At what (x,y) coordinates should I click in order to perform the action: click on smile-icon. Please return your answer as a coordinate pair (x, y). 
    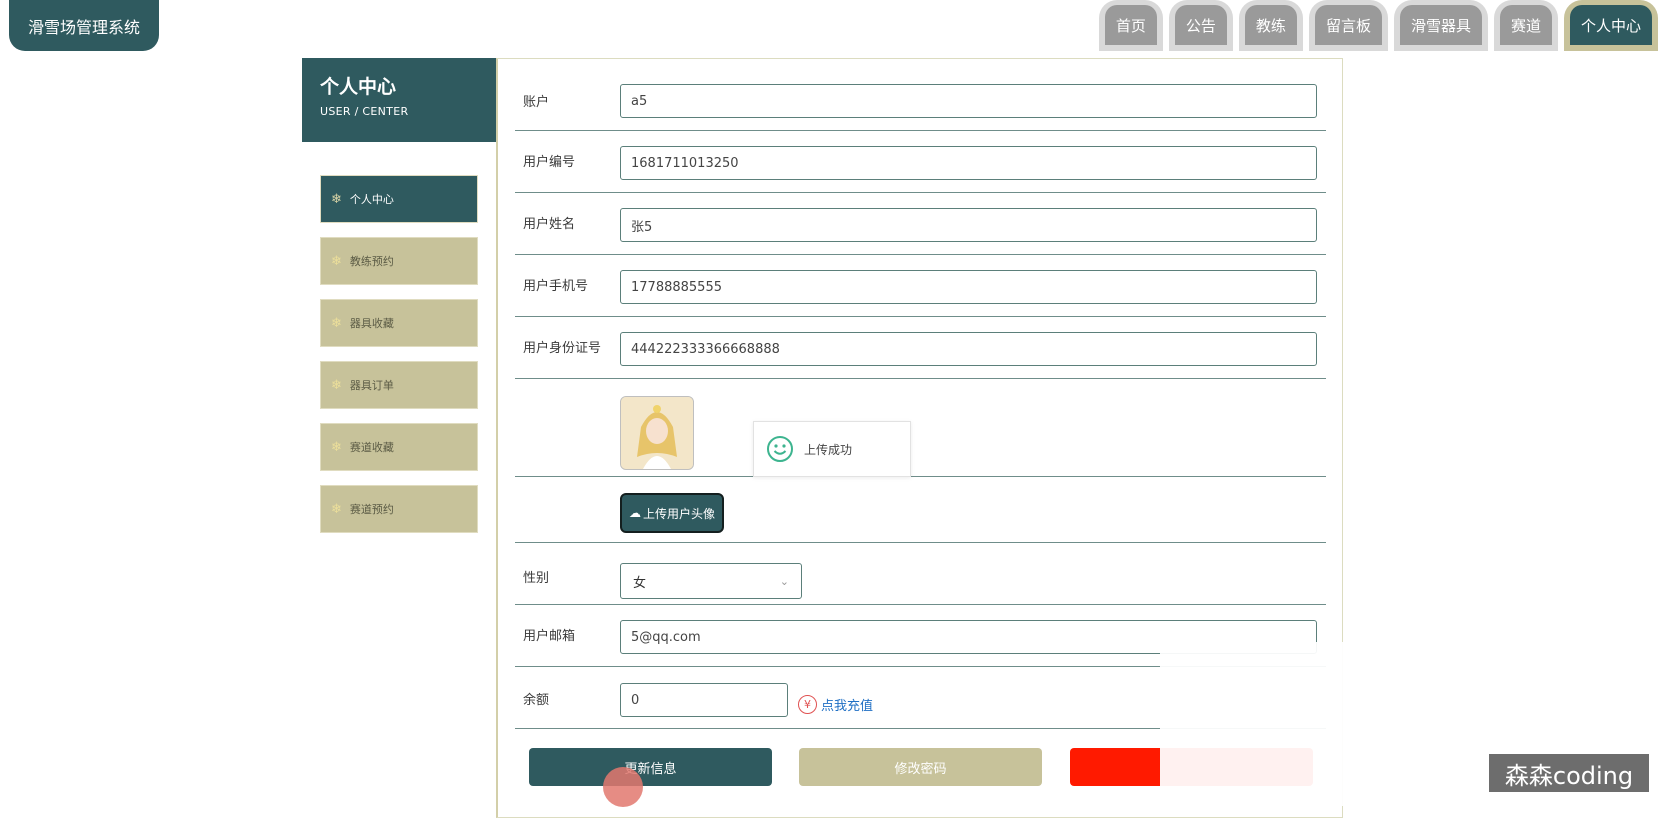
    Looking at the image, I should click on (780, 449).